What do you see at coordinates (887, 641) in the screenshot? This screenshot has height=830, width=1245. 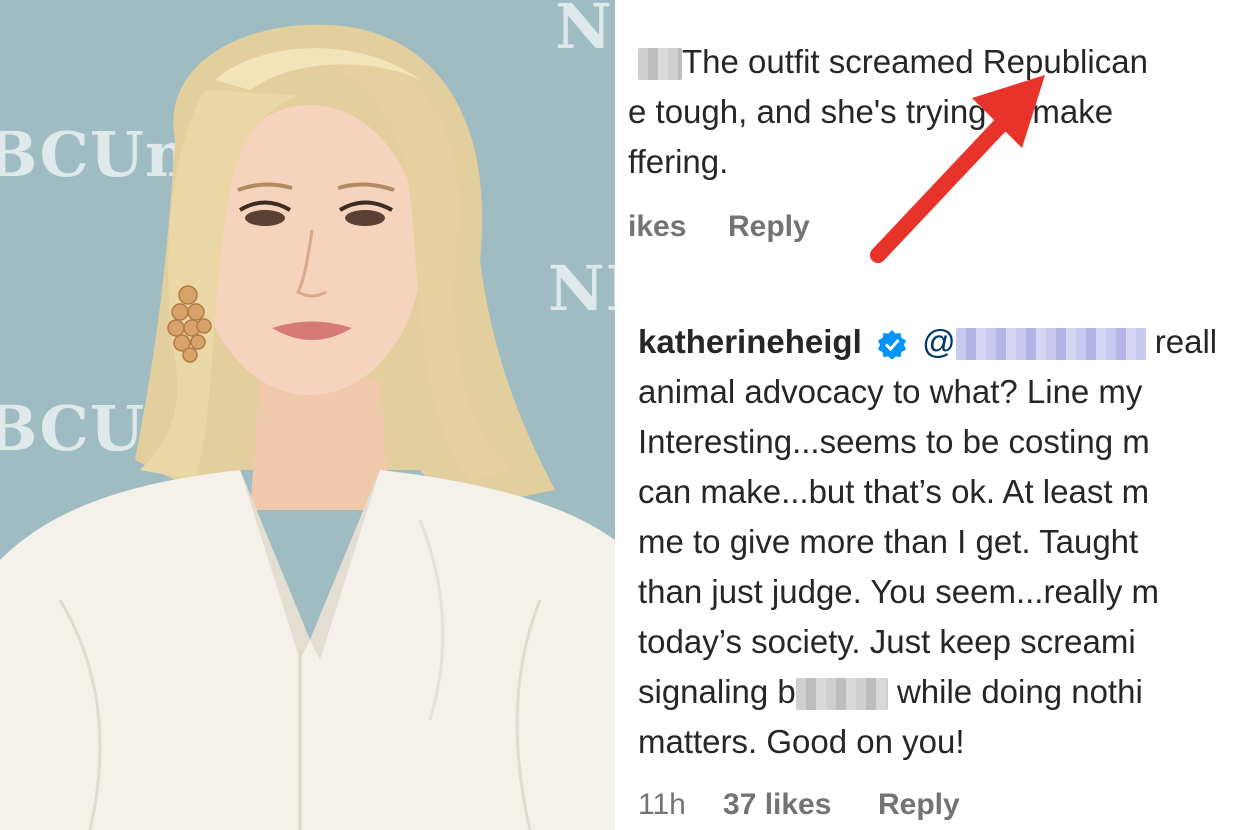 I see `comment-line: today’s society. Just keep screami` at bounding box center [887, 641].